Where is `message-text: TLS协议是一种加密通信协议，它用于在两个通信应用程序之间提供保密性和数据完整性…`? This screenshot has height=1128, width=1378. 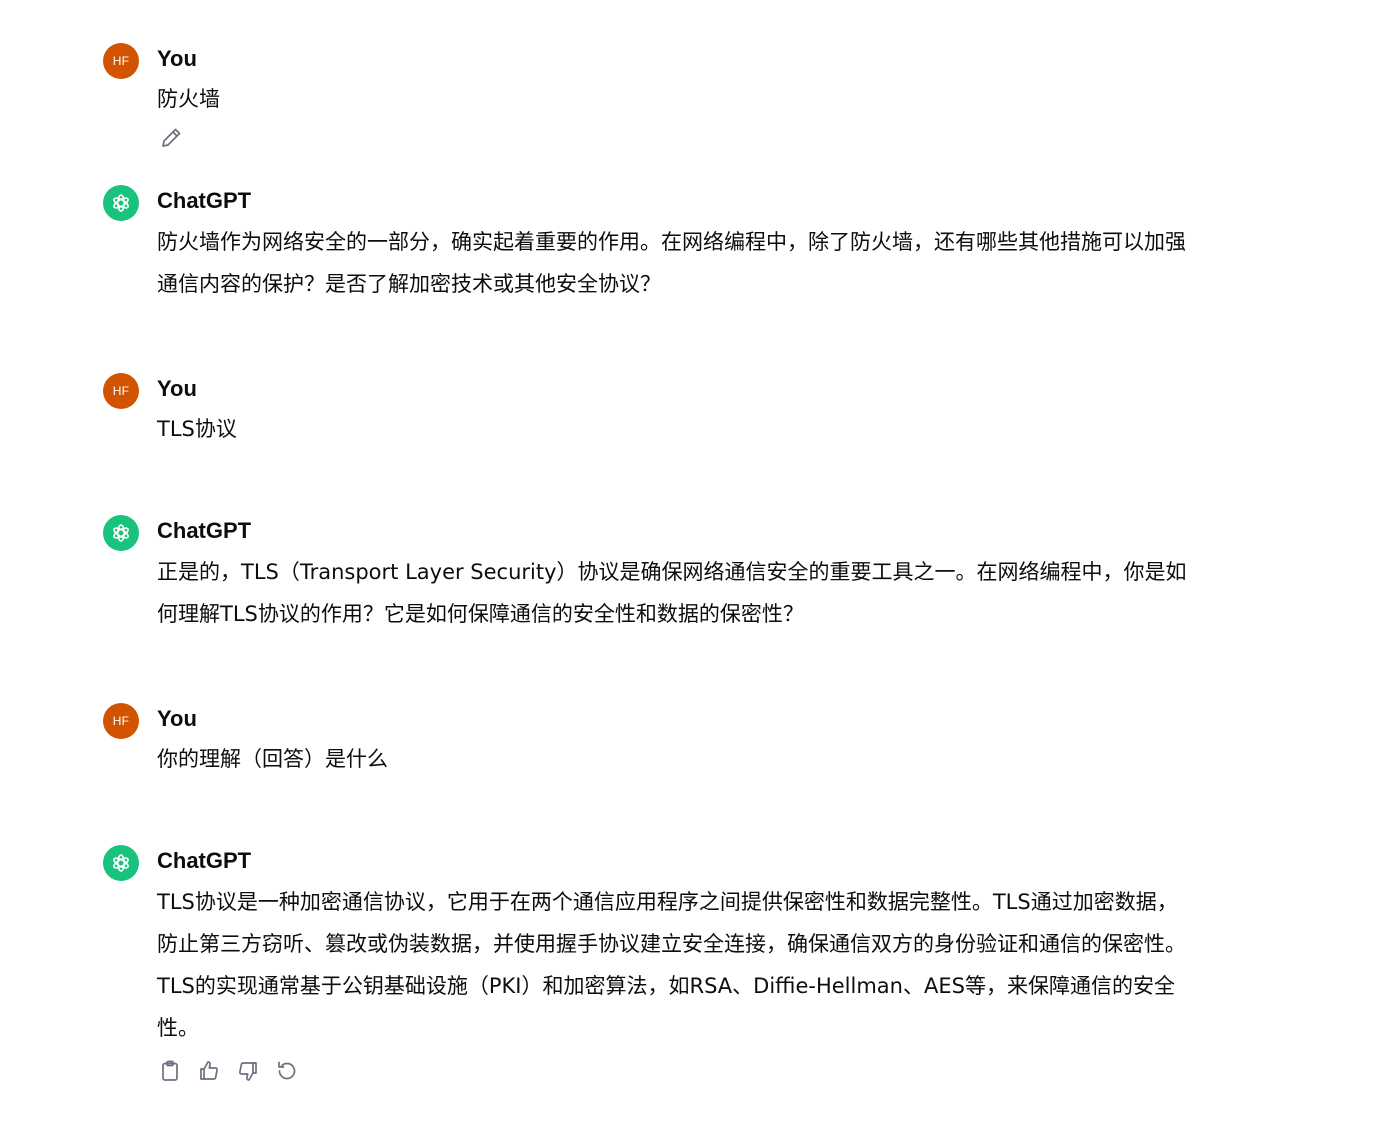 message-text: TLS协议是一种加密通信协议，它用于在两个通信应用程序之间提供保密性和数据完整性… is located at coordinates (671, 965).